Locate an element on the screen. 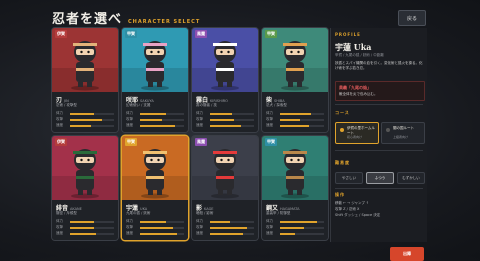 This screenshot has height=261, width=480. page-subtitle: CHARACTER SELECT is located at coordinates (164, 22).